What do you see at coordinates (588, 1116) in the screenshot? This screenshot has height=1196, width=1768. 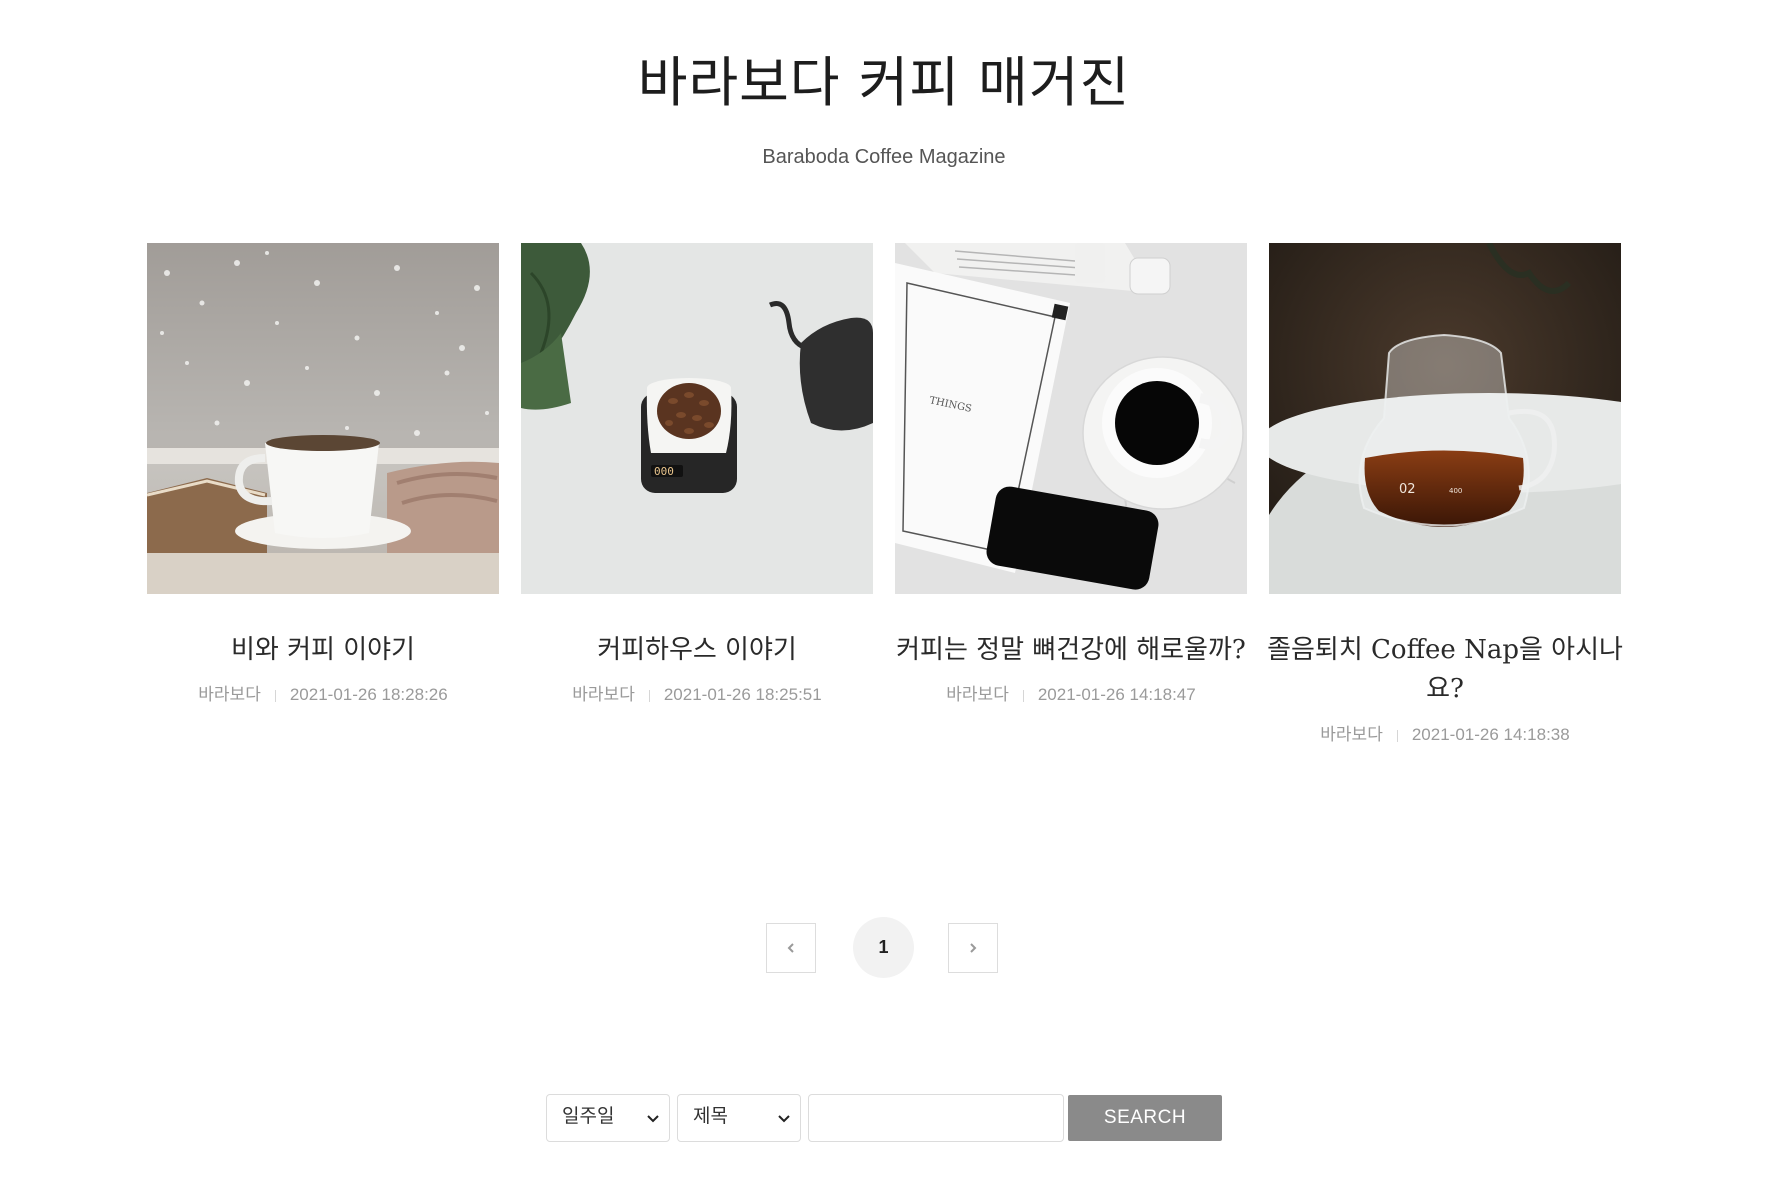 I see `period-select-value: 일주일` at bounding box center [588, 1116].